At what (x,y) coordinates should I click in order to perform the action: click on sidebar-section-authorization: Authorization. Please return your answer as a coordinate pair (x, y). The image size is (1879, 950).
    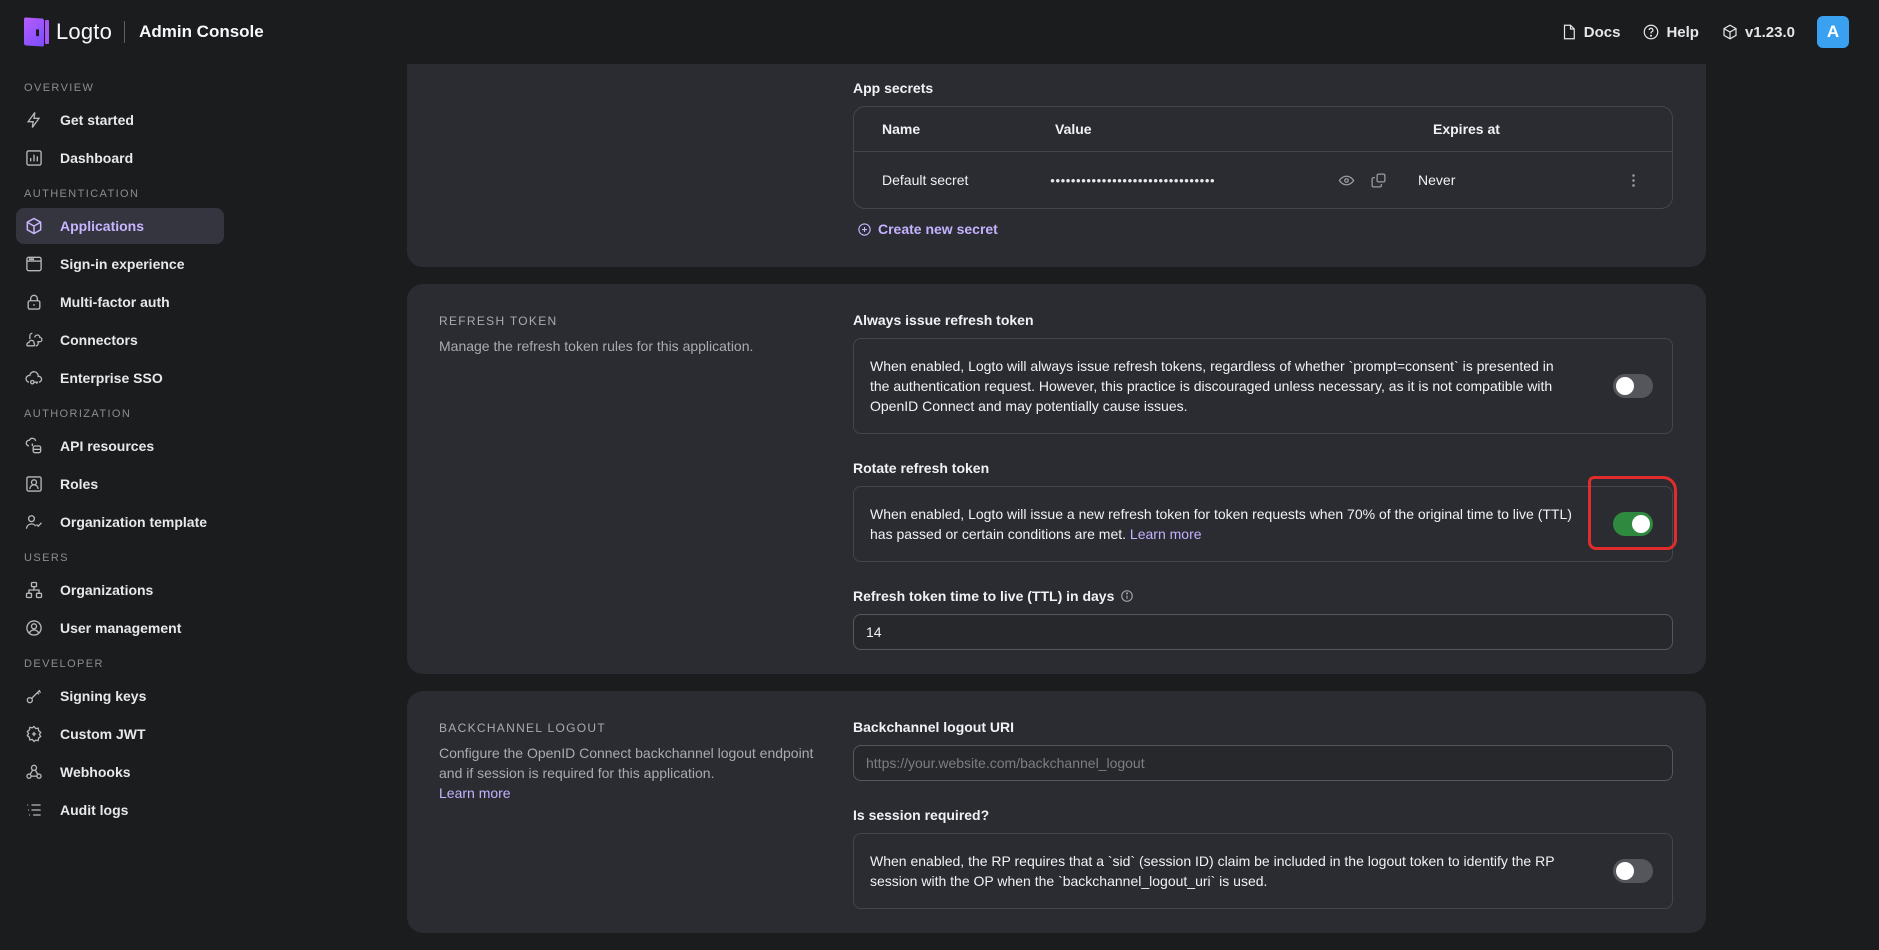
    Looking at the image, I should click on (78, 414).